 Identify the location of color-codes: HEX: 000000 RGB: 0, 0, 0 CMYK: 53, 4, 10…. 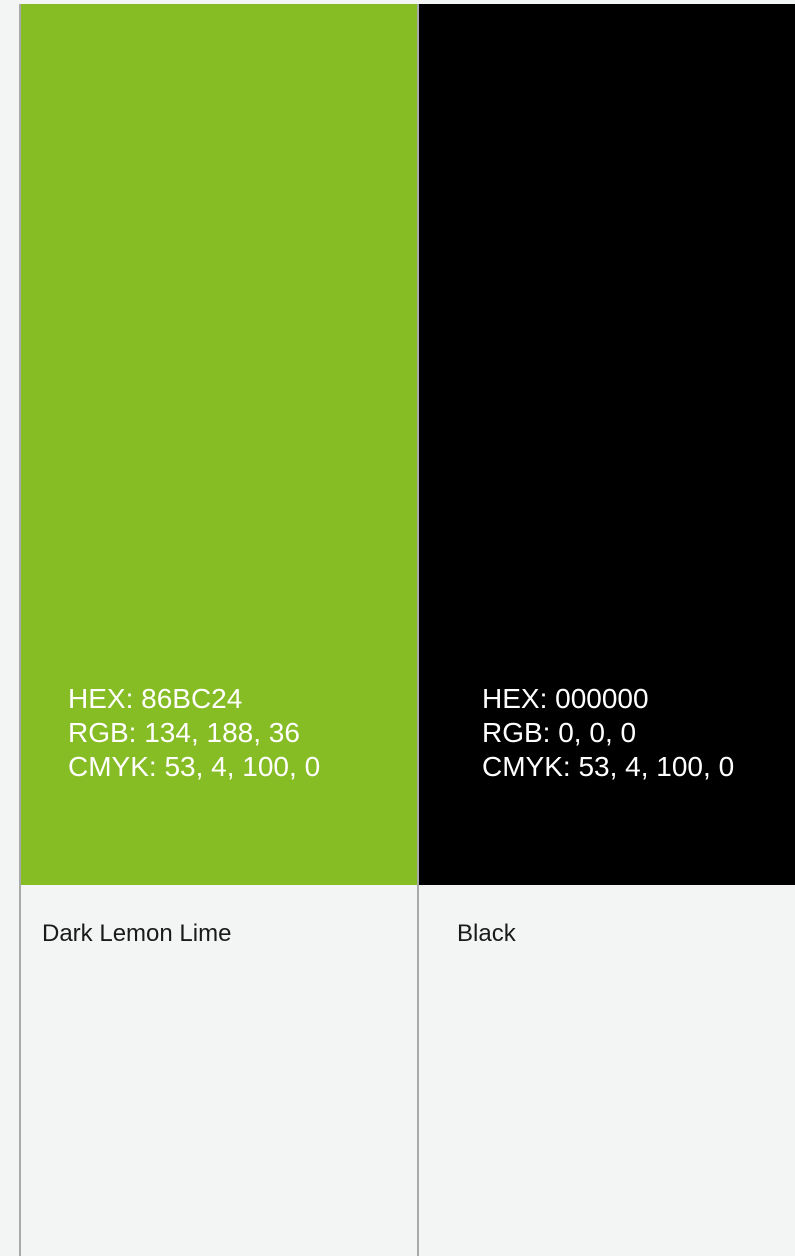
(608, 733).